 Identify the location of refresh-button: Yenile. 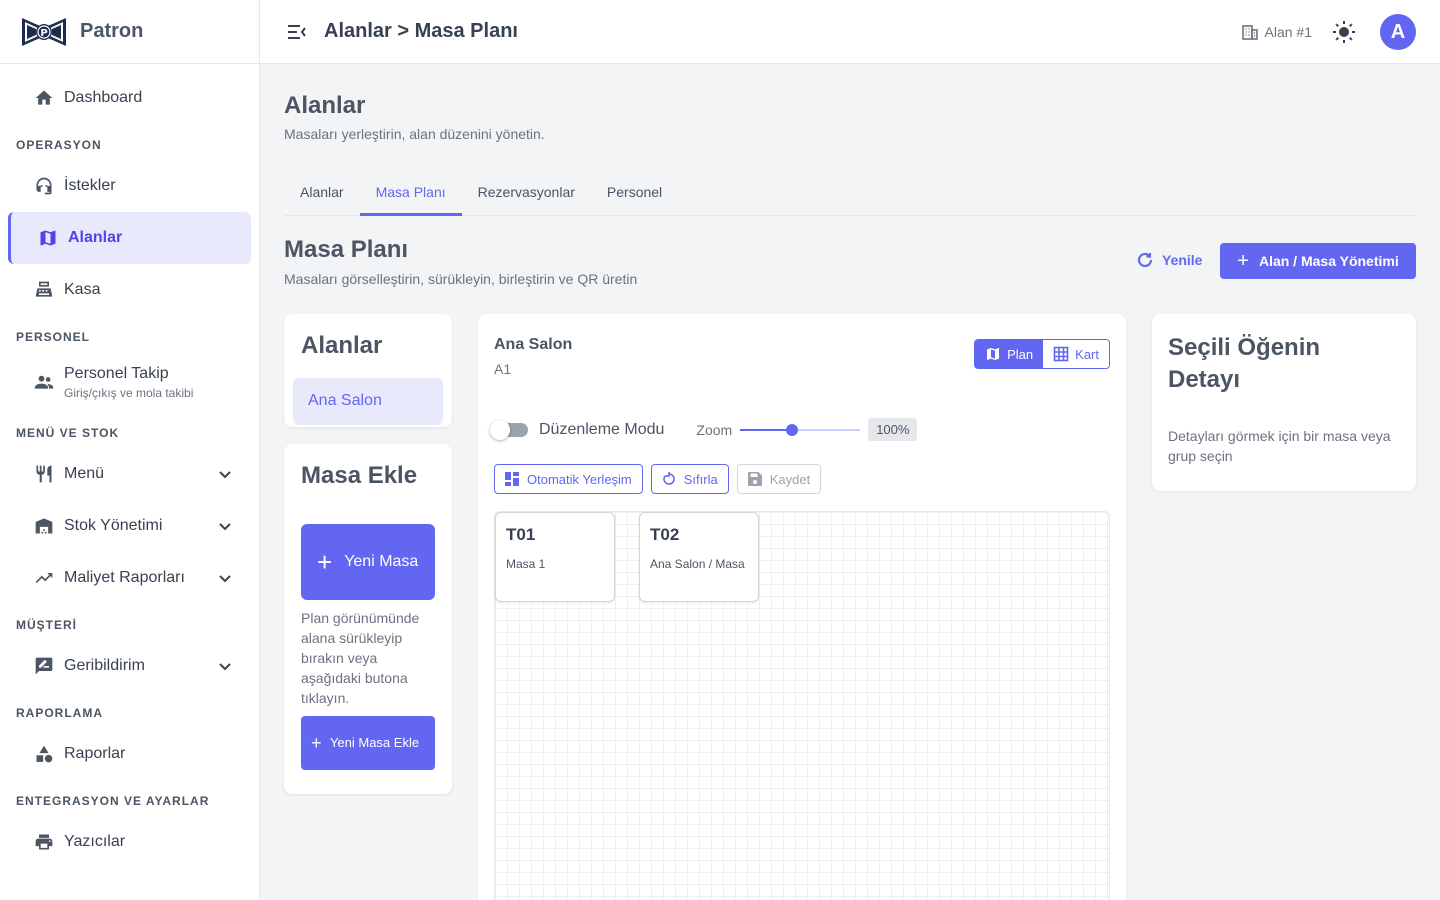
(1169, 260).